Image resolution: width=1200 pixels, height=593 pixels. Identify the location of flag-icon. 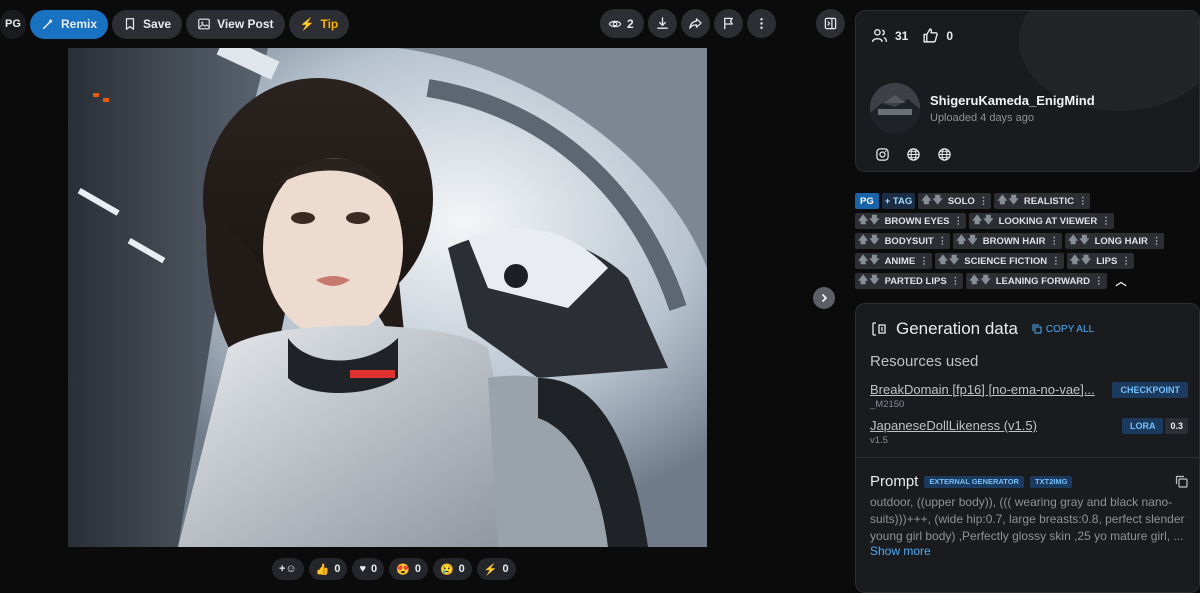
(728, 23).